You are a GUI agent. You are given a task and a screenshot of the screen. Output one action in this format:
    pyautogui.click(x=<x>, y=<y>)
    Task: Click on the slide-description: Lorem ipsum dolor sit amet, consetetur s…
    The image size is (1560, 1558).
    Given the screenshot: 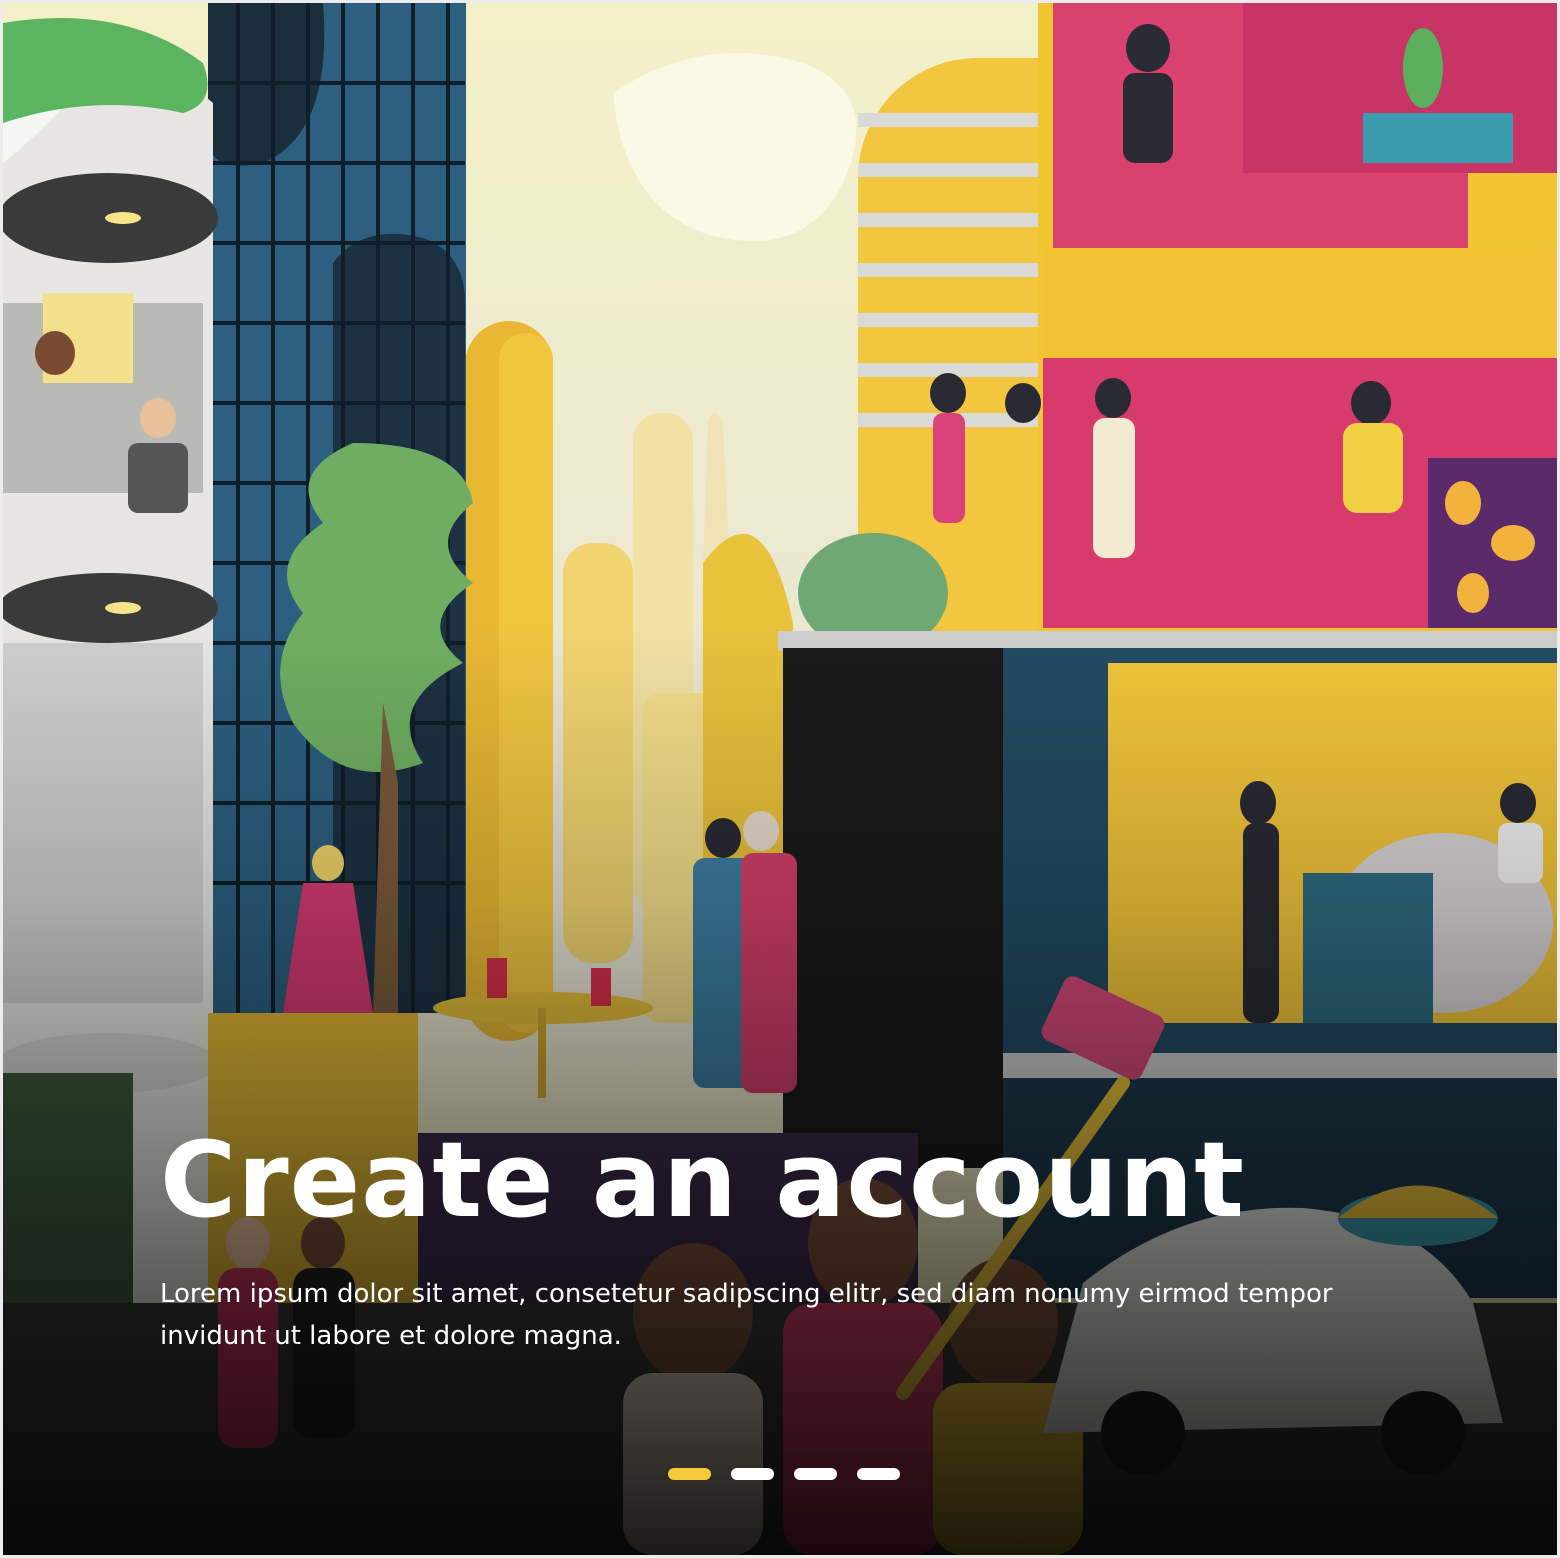 What is the action you would take?
    pyautogui.click(x=746, y=1315)
    